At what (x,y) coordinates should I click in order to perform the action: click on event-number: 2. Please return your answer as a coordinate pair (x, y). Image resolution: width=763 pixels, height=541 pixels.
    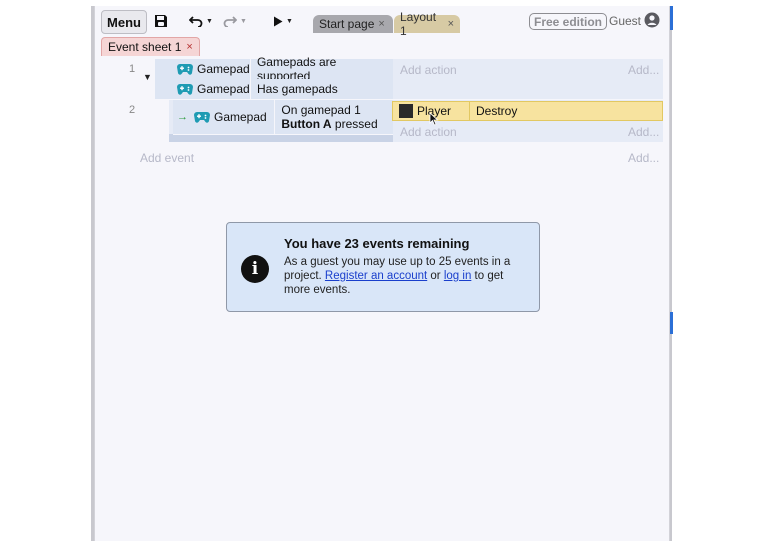
    Looking at the image, I should click on (132, 110).